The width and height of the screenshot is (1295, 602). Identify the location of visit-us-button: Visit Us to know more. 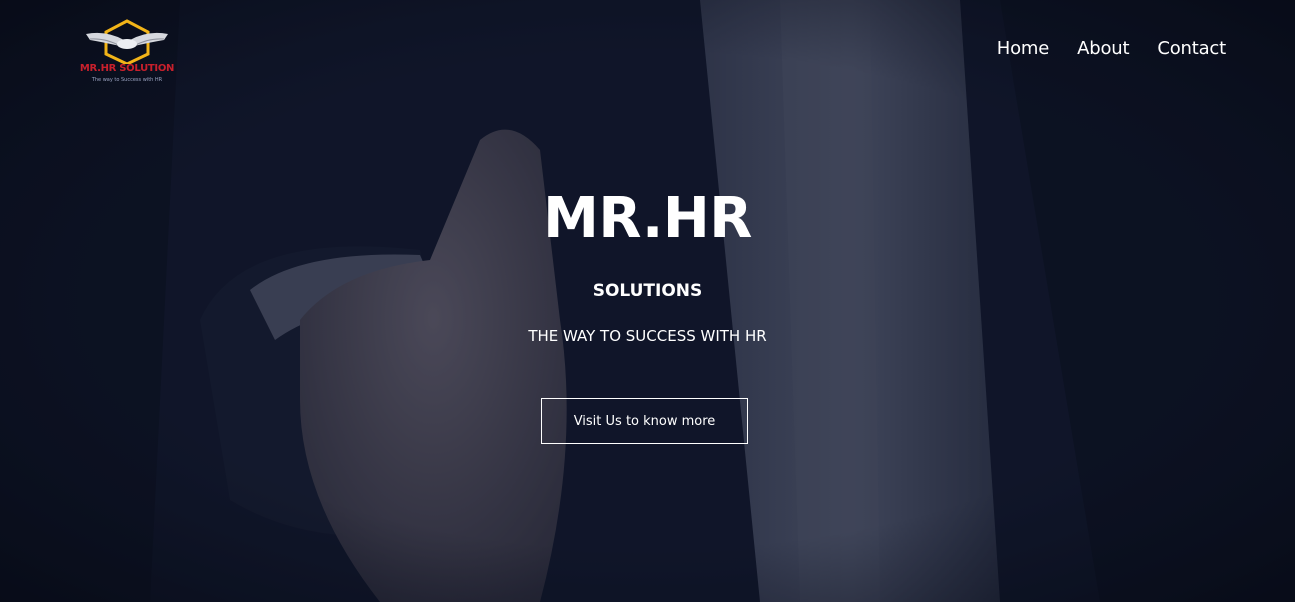
(644, 421).